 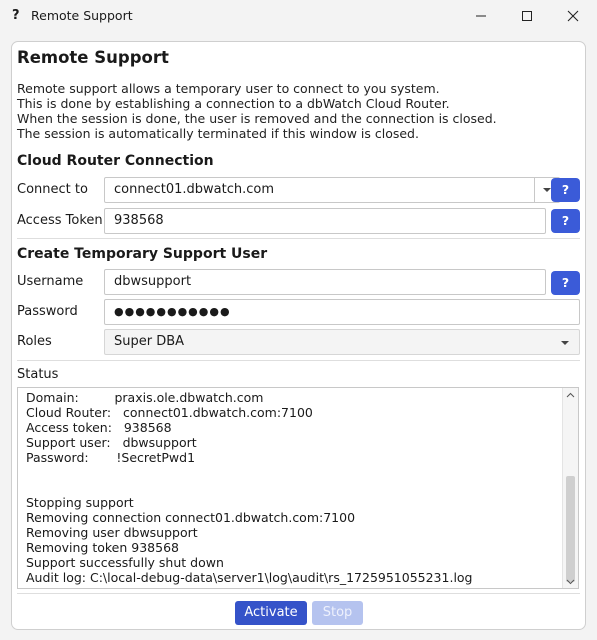 What do you see at coordinates (342, 312) in the screenshot?
I see `password-field: ●●●●●●●●●●●` at bounding box center [342, 312].